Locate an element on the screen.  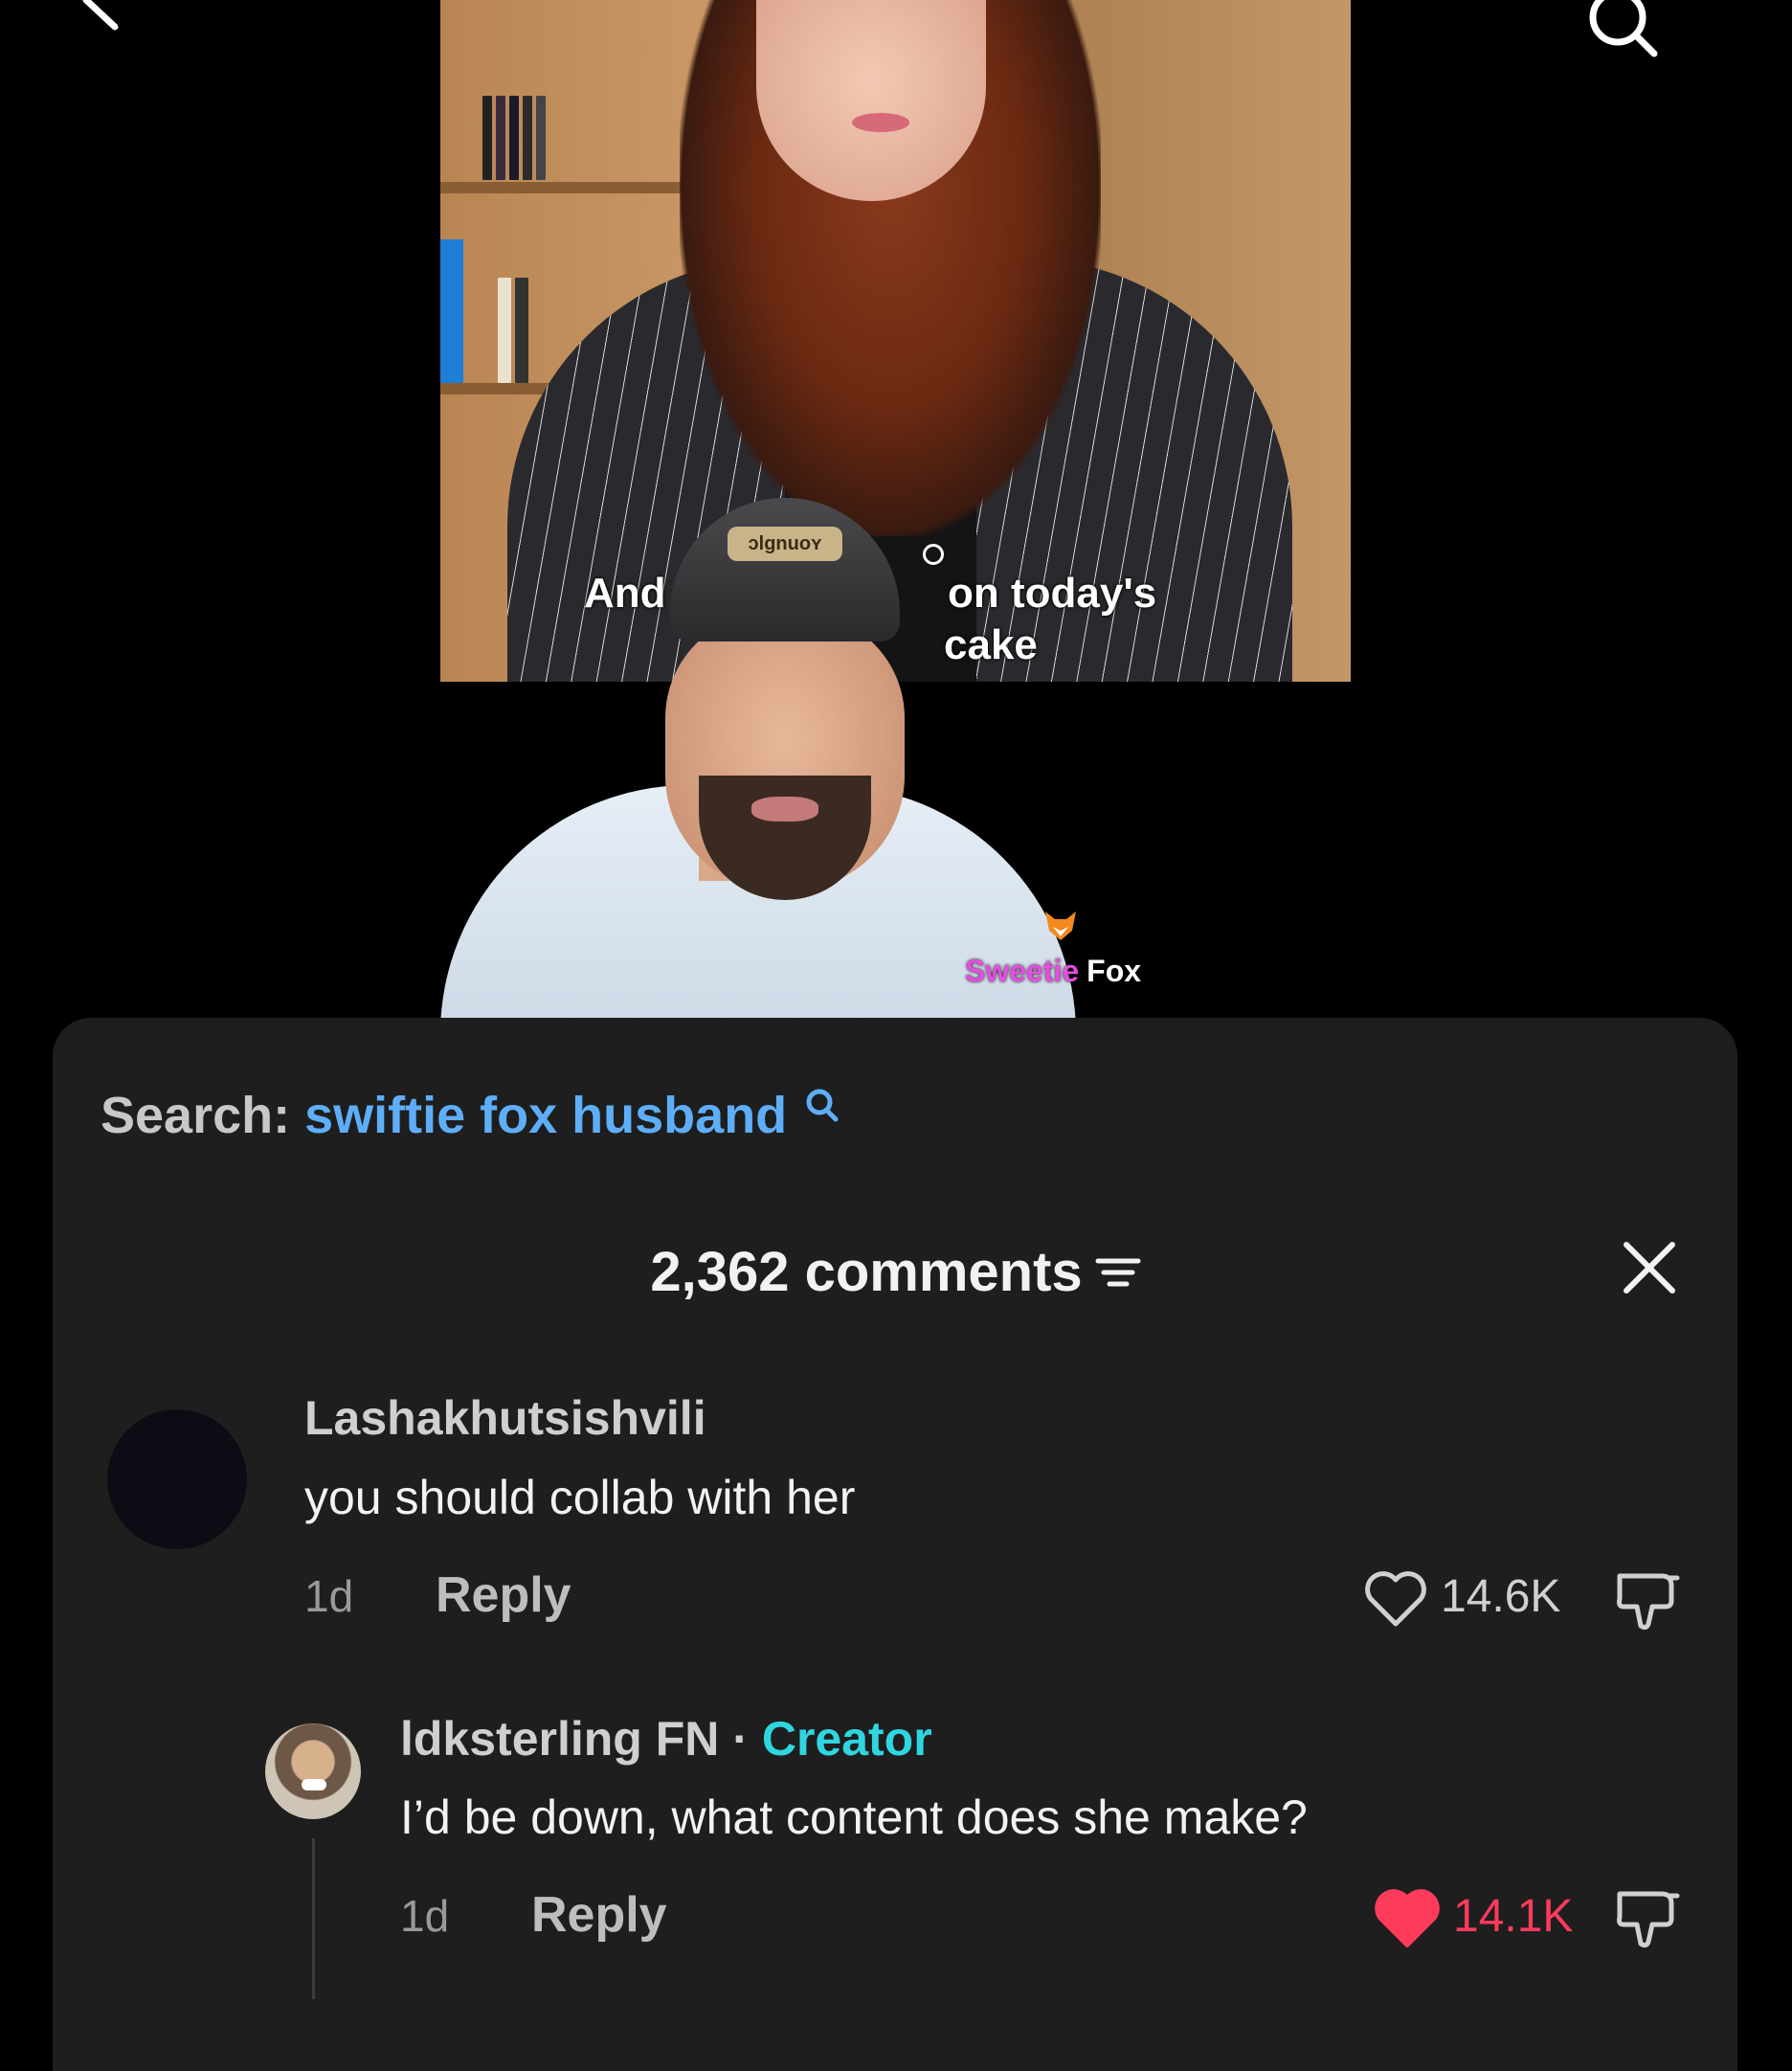
cap-patch: ɔlgnuoʏ is located at coordinates (785, 544).